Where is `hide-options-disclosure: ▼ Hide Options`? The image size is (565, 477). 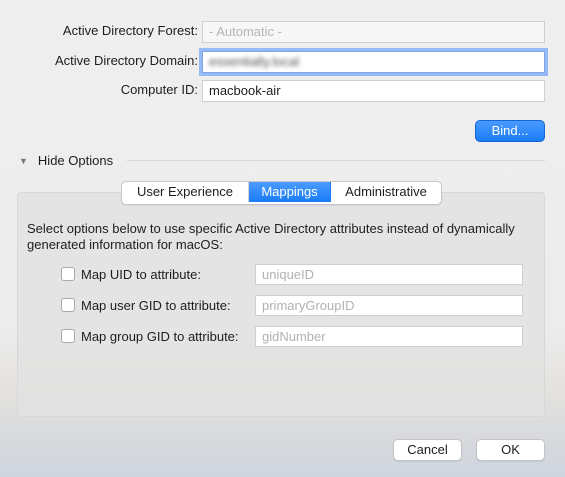 hide-options-disclosure: ▼ Hide Options is located at coordinates (66, 160).